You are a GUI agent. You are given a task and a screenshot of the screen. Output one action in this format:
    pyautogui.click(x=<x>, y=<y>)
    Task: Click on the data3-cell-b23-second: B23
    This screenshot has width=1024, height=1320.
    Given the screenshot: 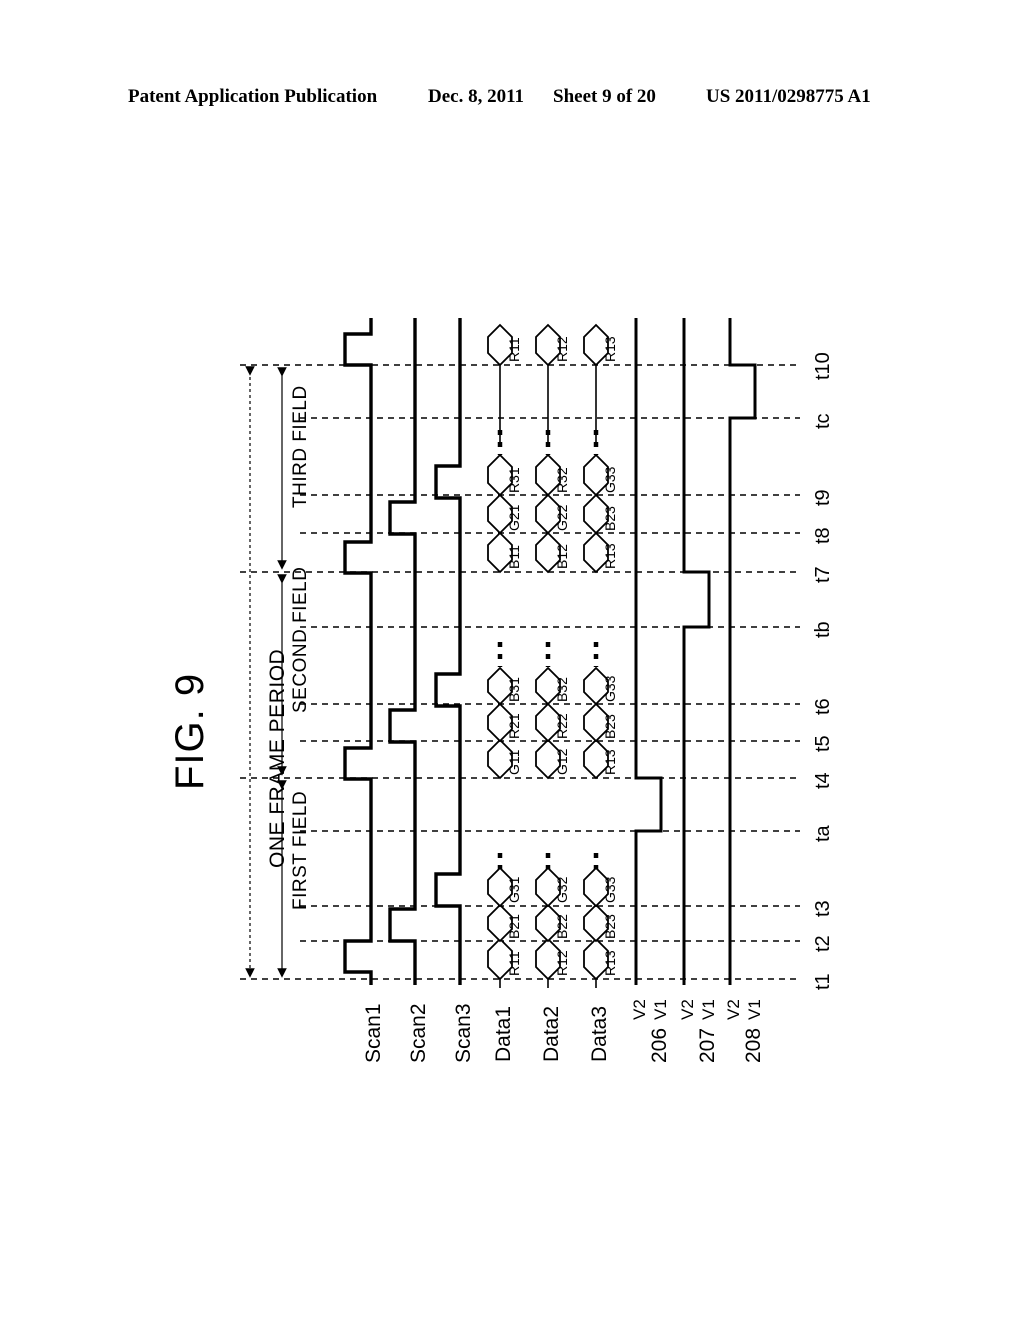 What is the action you would take?
    pyautogui.click(x=610, y=726)
    